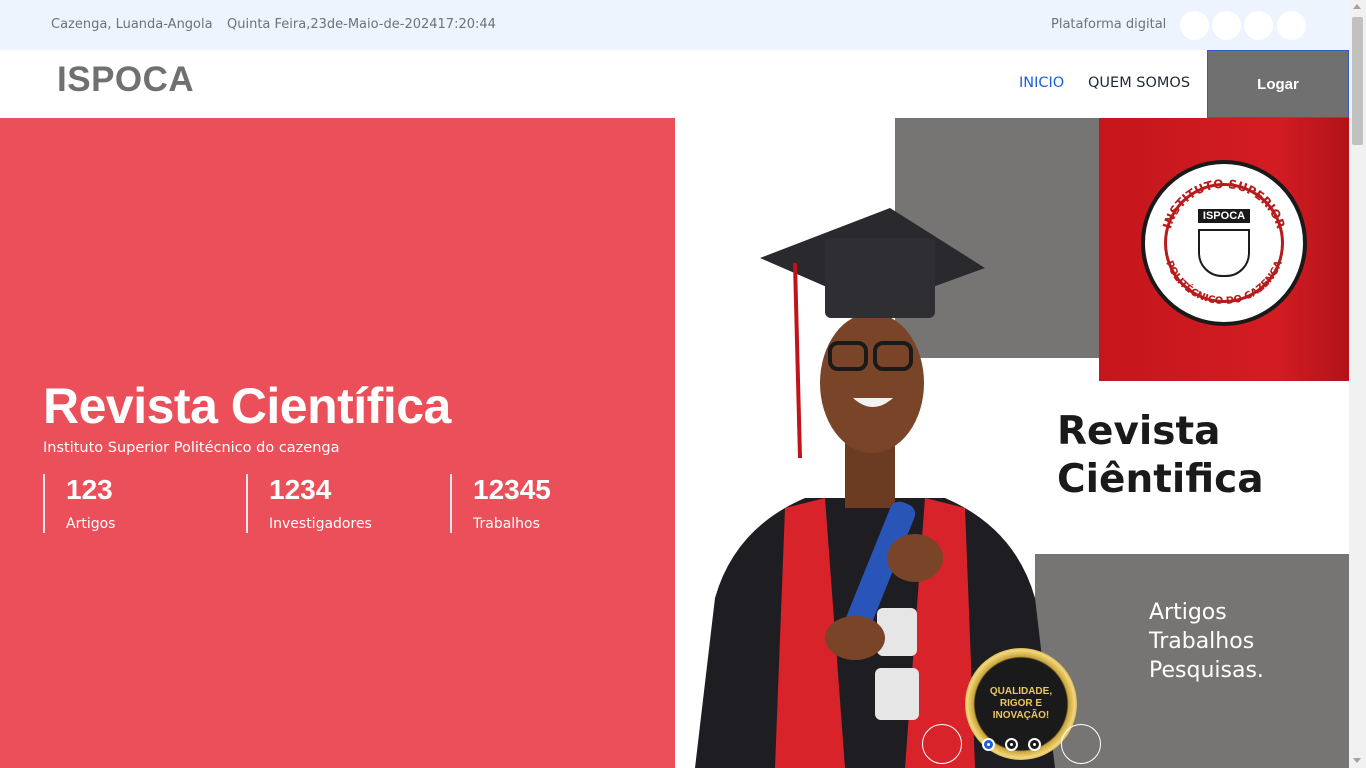 This screenshot has height=768, width=1366. I want to click on poster-line: Trabalhos, so click(1202, 641).